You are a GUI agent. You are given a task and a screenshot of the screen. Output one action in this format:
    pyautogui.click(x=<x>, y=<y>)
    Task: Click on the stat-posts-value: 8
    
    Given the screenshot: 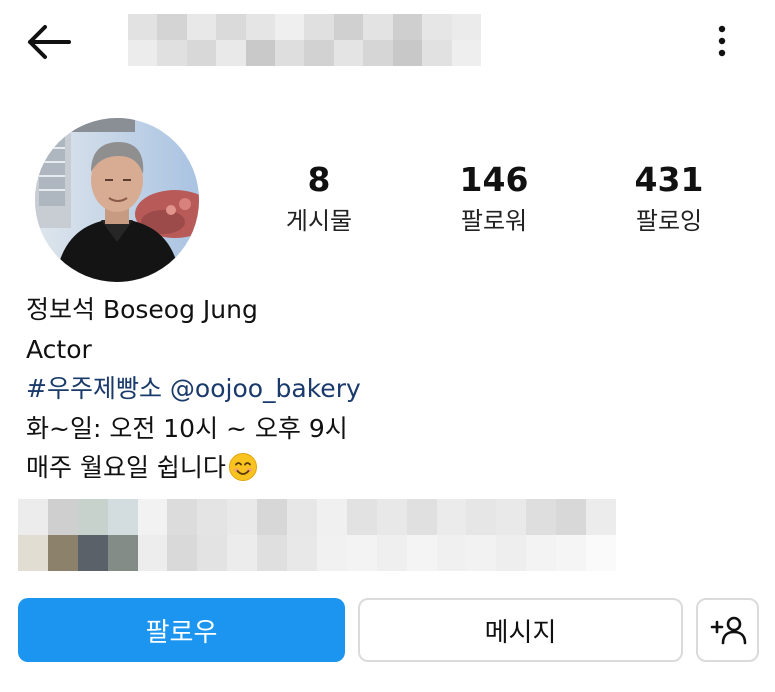 What is the action you would take?
    pyautogui.click(x=319, y=179)
    